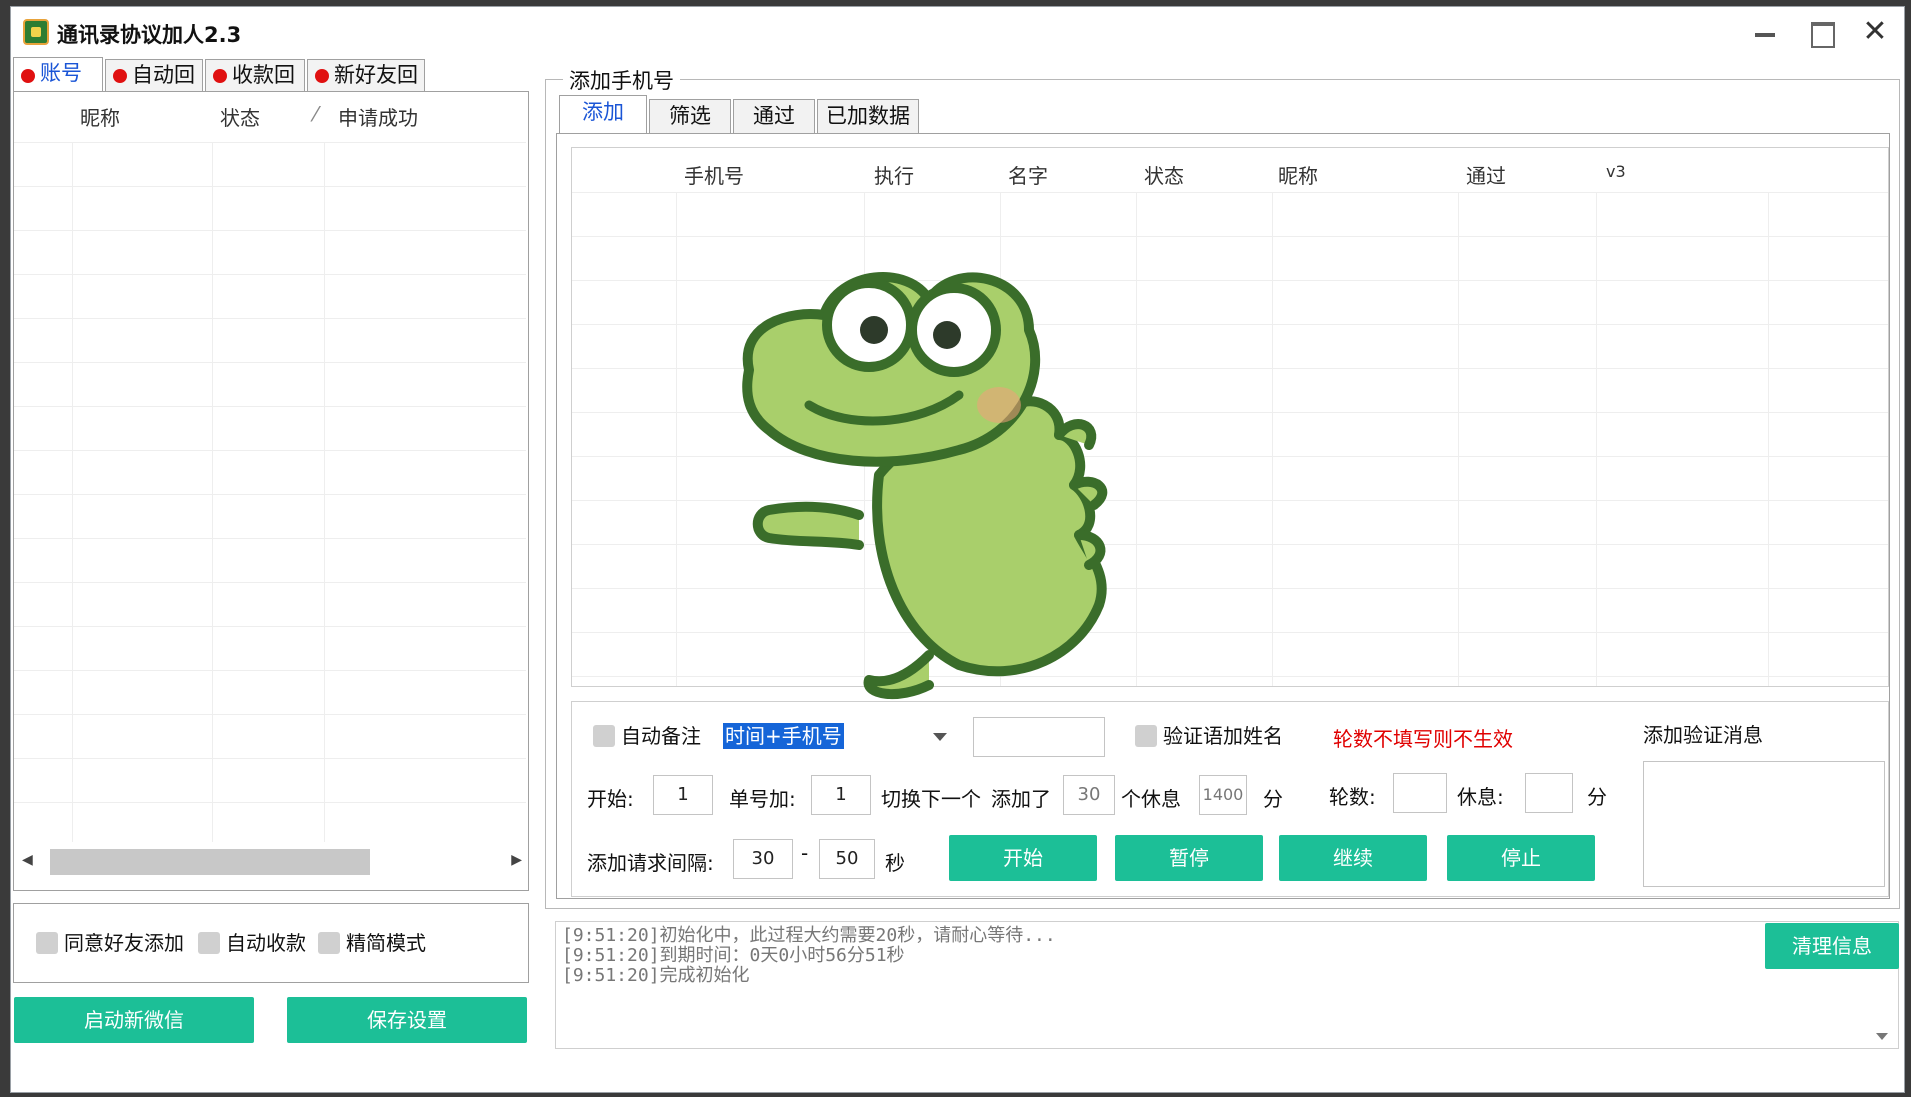 This screenshot has height=1097, width=1911. Describe the element at coordinates (895, 863) in the screenshot. I see `seconds-label: 秒` at that location.